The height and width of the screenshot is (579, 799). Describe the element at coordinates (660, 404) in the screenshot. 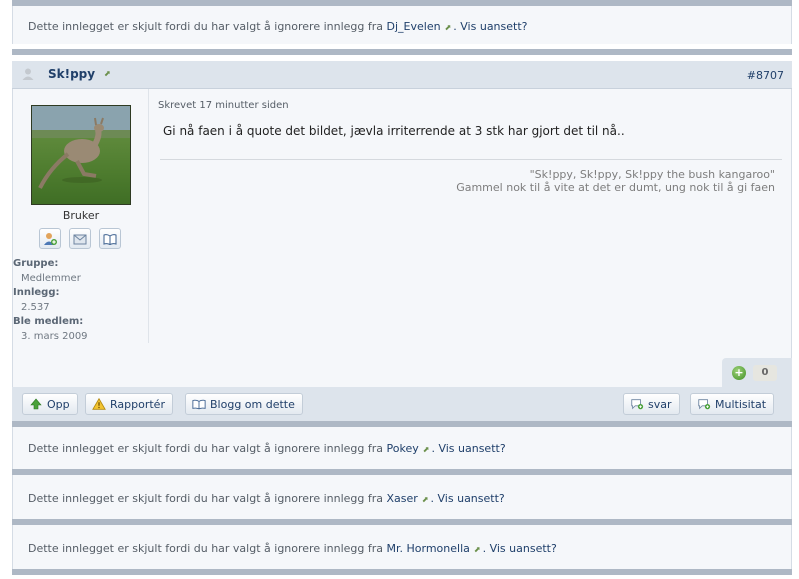

I see `reply-button-label: svar` at that location.